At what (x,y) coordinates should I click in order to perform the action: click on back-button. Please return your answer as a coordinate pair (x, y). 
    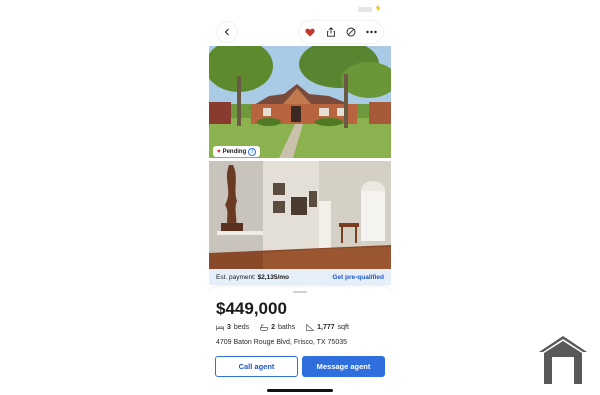
    Looking at the image, I should click on (227, 32).